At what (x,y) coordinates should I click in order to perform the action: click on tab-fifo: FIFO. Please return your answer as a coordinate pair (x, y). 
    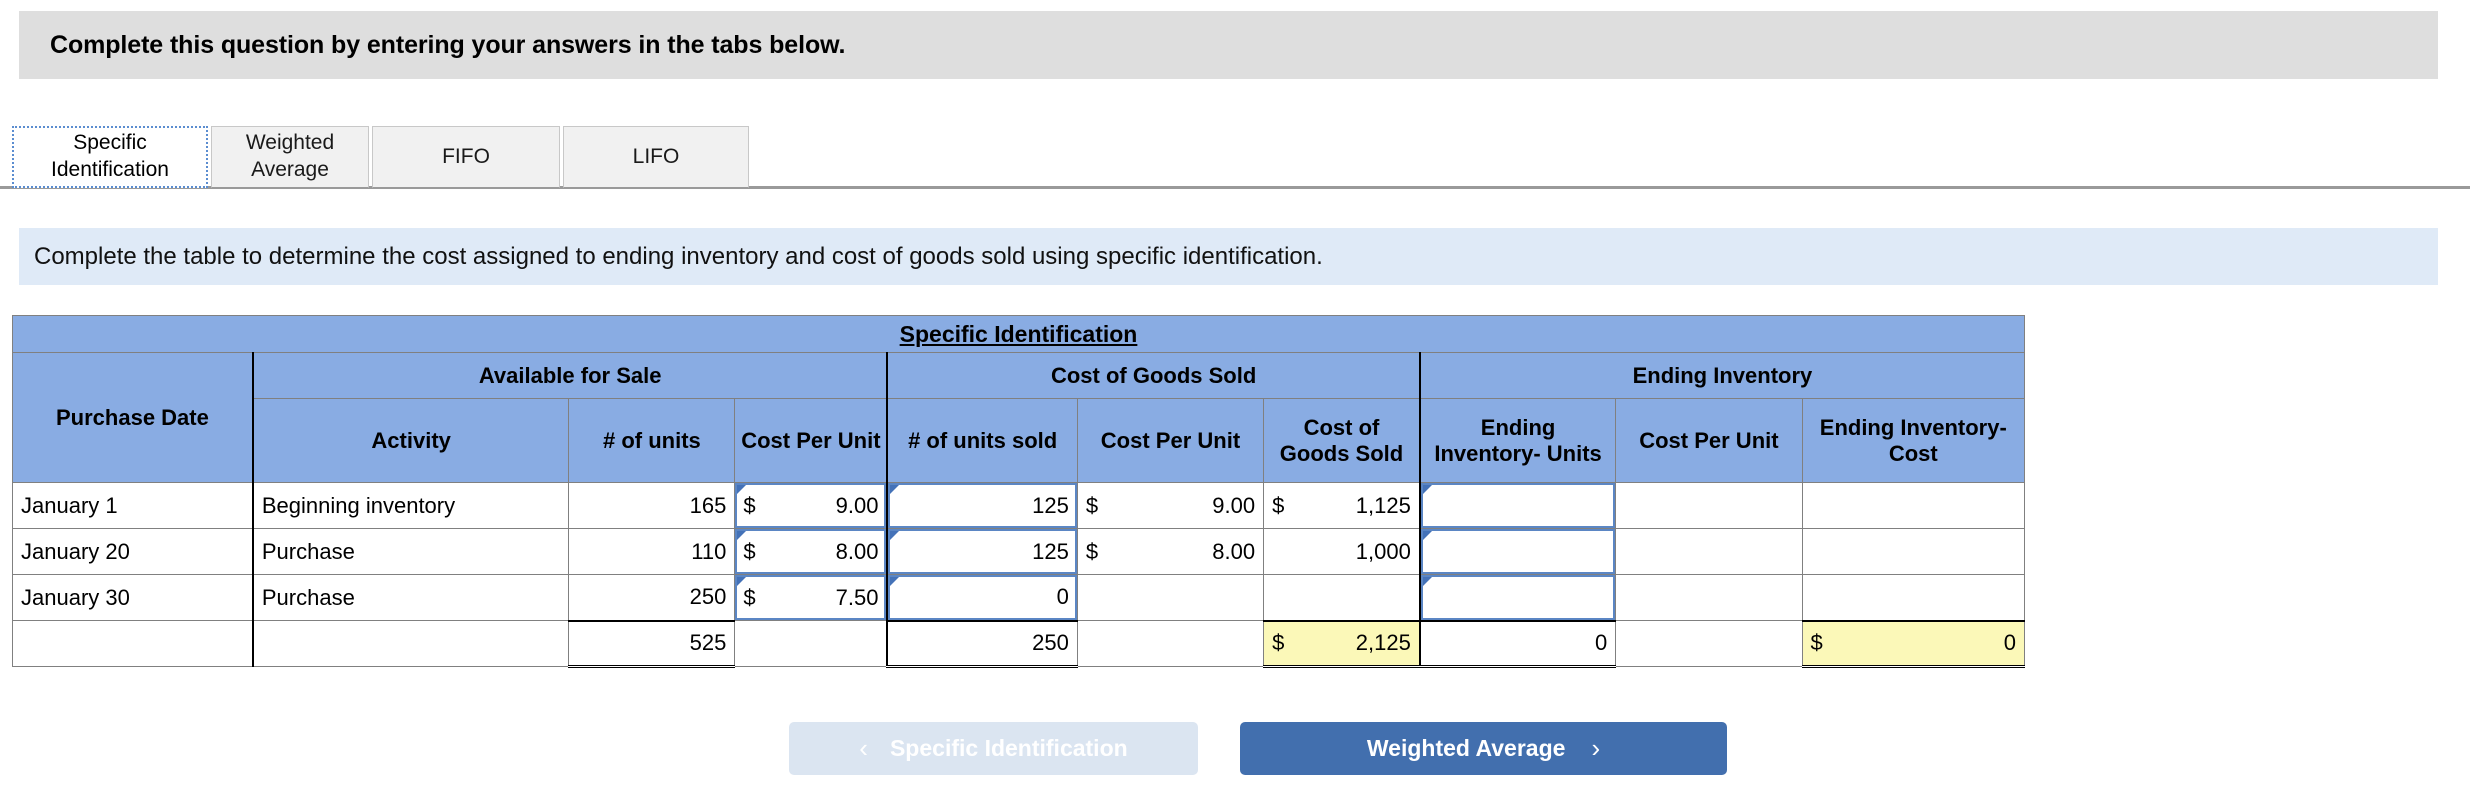
    Looking at the image, I should click on (466, 157).